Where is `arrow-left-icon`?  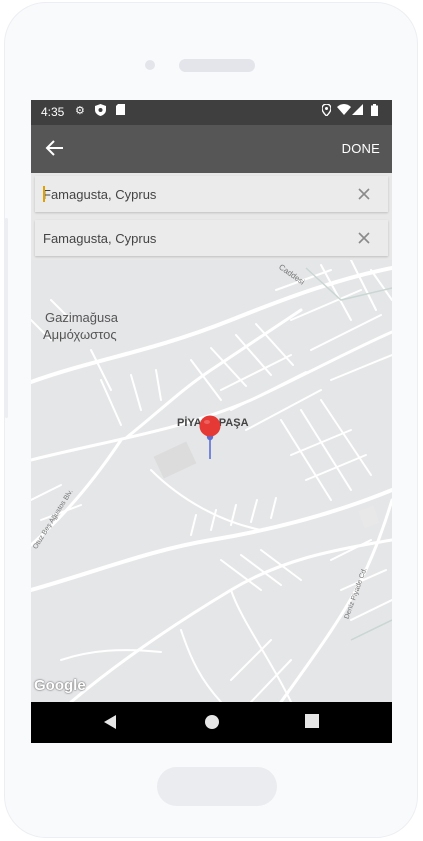 arrow-left-icon is located at coordinates (55, 148).